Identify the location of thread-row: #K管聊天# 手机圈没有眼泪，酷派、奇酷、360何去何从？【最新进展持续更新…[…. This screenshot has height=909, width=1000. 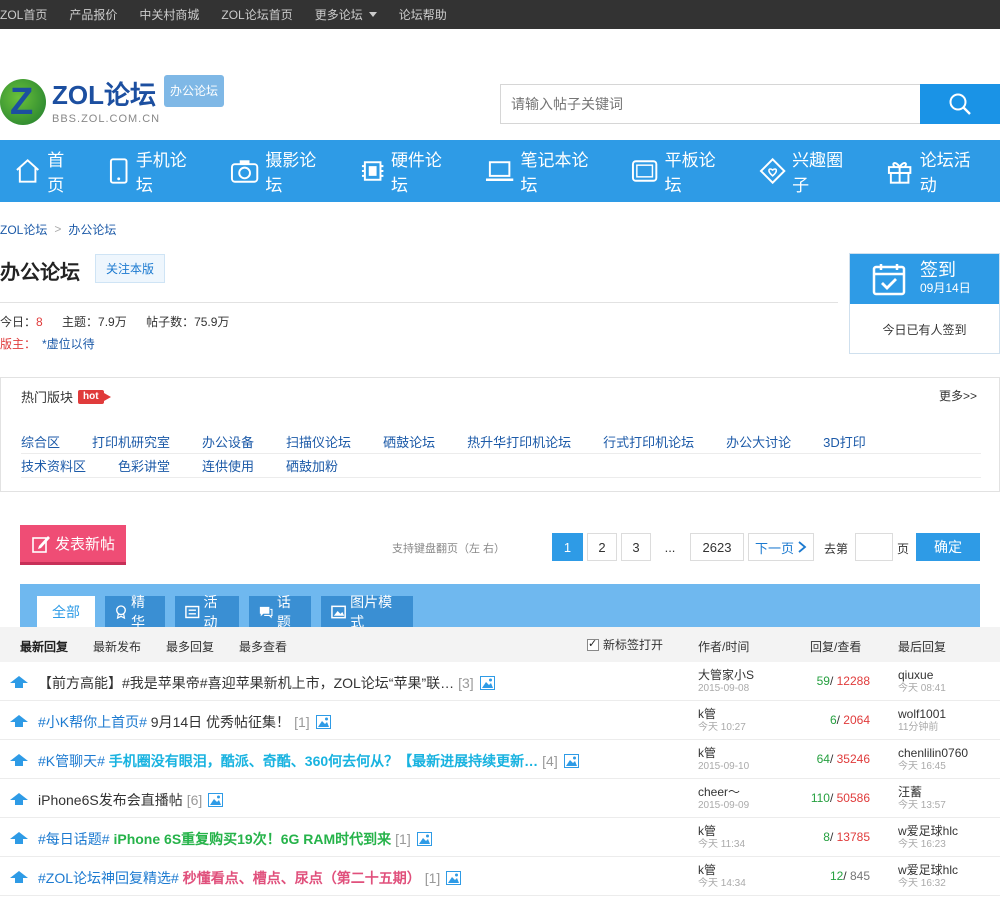
(500, 759).